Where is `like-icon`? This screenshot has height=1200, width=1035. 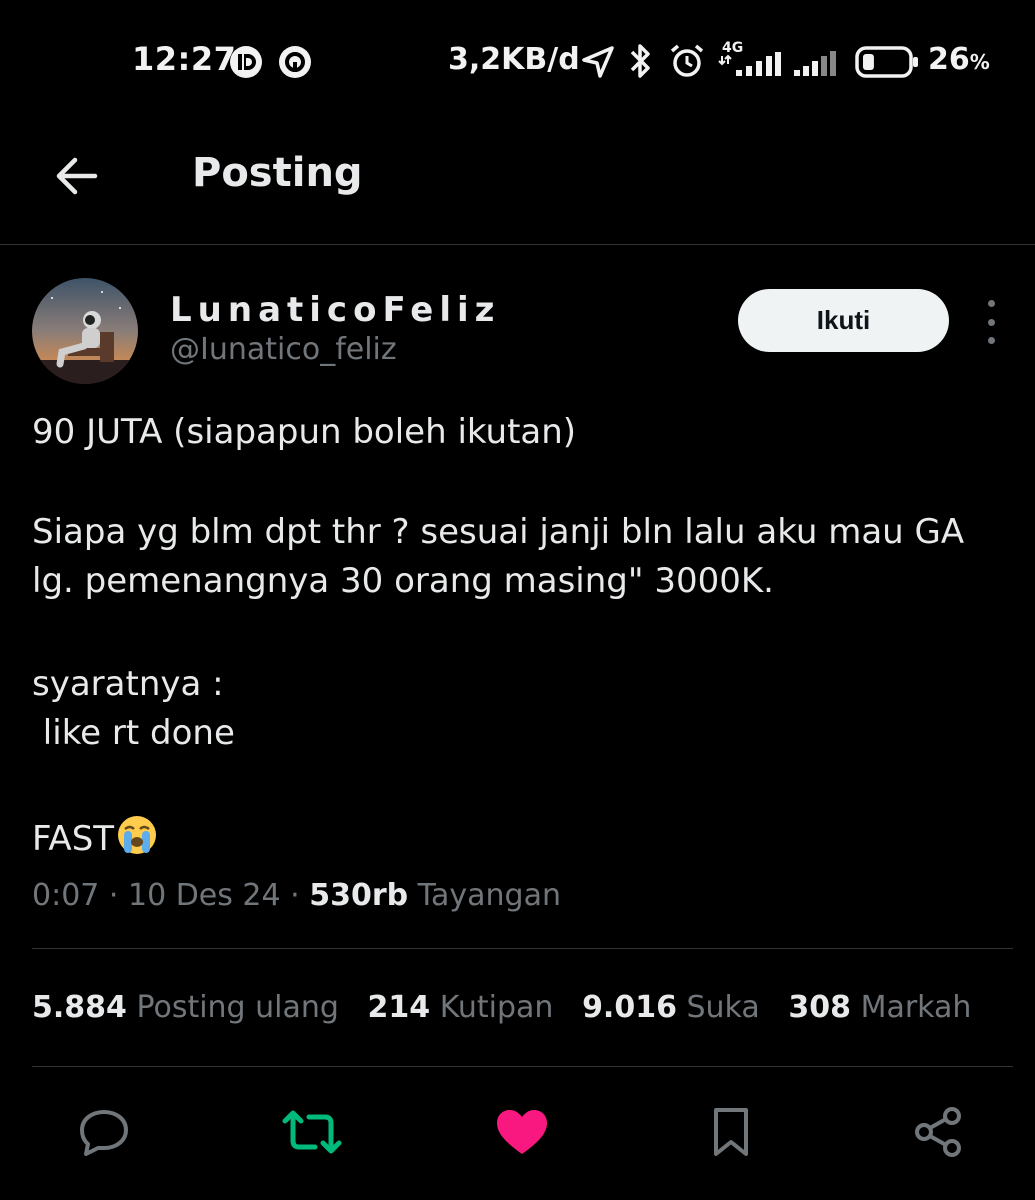 like-icon is located at coordinates (522, 1132).